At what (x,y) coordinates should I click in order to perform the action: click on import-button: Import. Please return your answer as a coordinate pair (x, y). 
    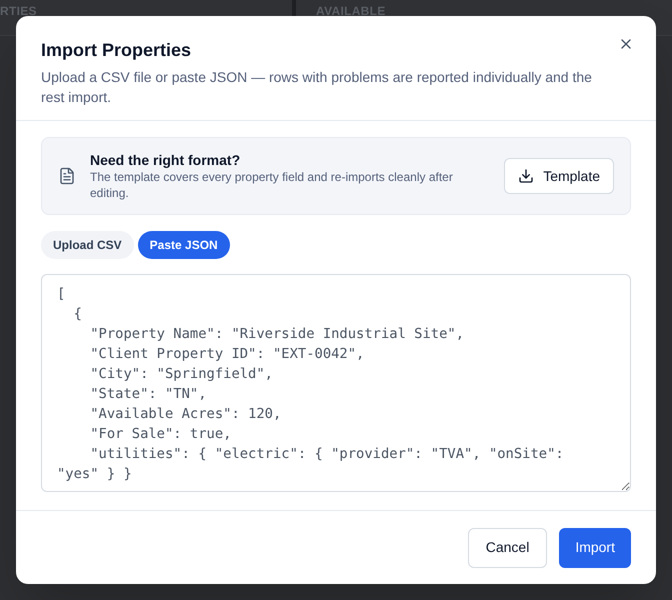
    Looking at the image, I should click on (595, 548).